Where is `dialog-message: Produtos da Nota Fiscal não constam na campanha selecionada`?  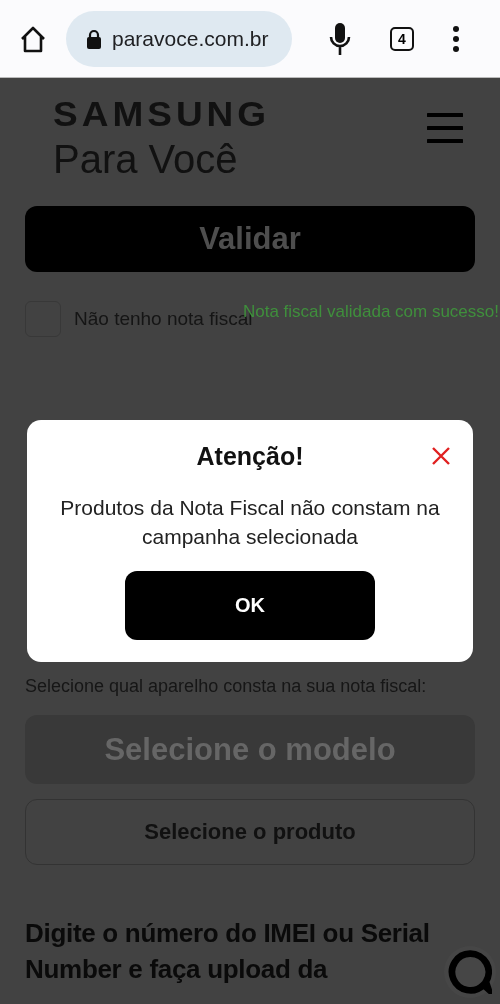 dialog-message: Produtos da Nota Fiscal não constam na campanha selecionada is located at coordinates (250, 522).